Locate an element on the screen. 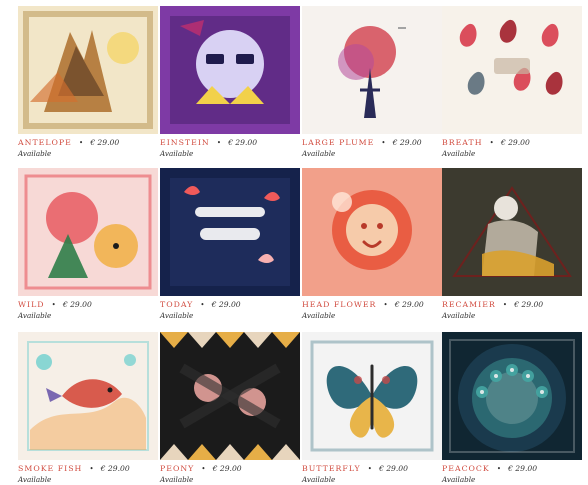  product-meta: RECAMIER • € 29.00 Available is located at coordinates (512, 308).